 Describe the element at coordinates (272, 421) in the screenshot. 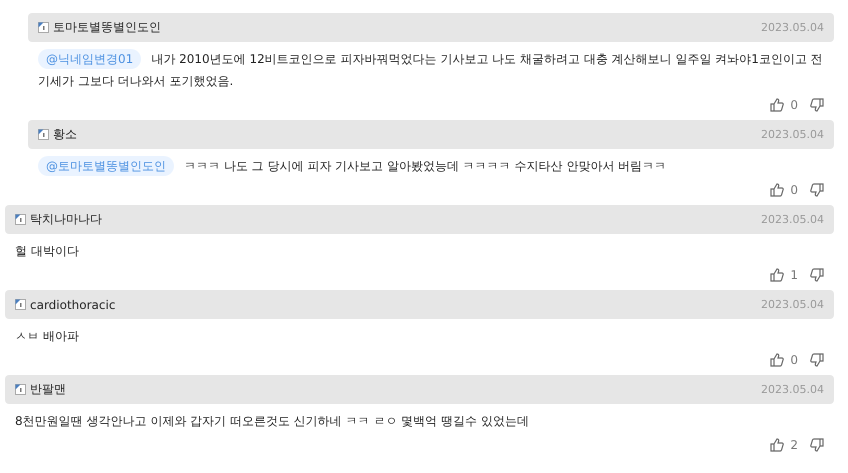

I see `comment-text: 8천만원일땐 생각안나고 이제와 갑자기 떠오른것도 신기하네 ㅋㅋ ㄹㅇ 몇백억 땡길수 있었는데` at that location.